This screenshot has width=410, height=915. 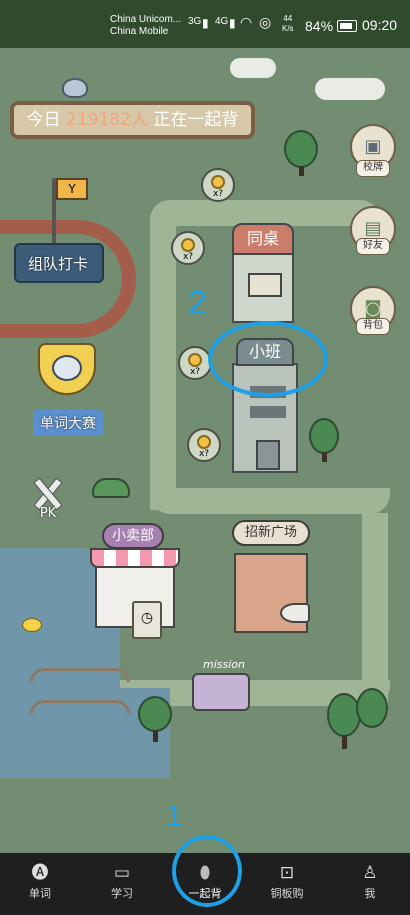 What do you see at coordinates (122, 886) in the screenshot?
I see `tab-study: ▭ 学习` at bounding box center [122, 886].